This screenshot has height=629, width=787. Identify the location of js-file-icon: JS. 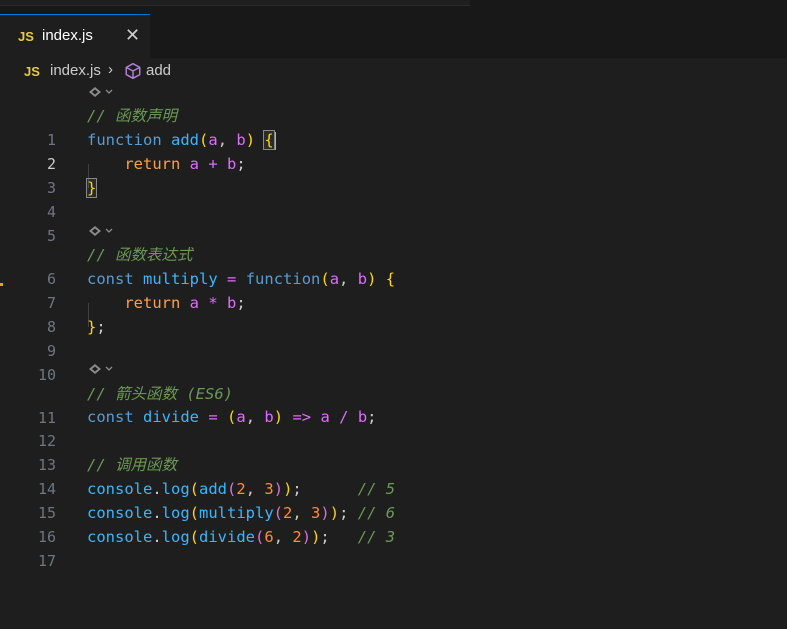
(26, 36).